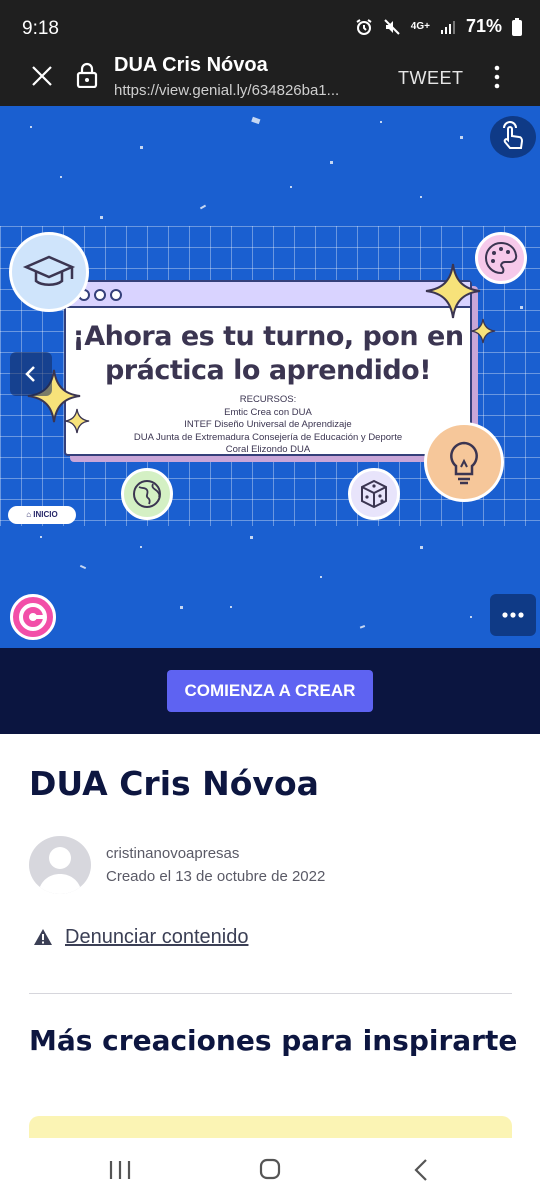 Image resolution: width=540 pixels, height=1200 pixels. I want to click on signal-icon, so click(447, 27).